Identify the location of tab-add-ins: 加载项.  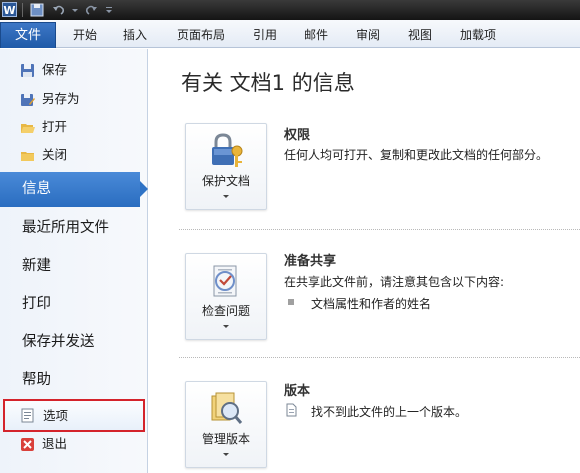
(478, 35).